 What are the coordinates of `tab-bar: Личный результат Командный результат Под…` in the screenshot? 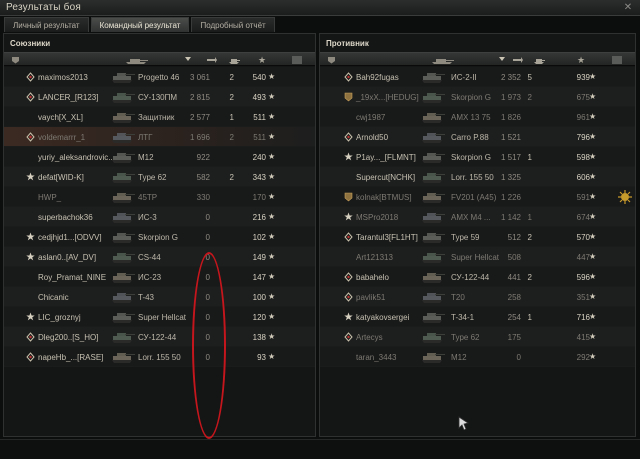 It's located at (139, 24).